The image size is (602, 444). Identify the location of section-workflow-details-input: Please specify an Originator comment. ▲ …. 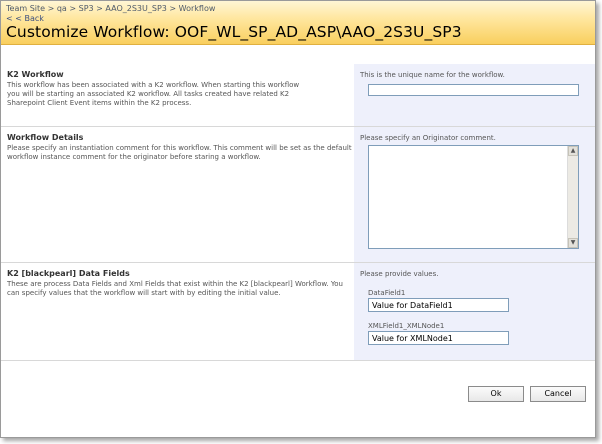
(474, 194).